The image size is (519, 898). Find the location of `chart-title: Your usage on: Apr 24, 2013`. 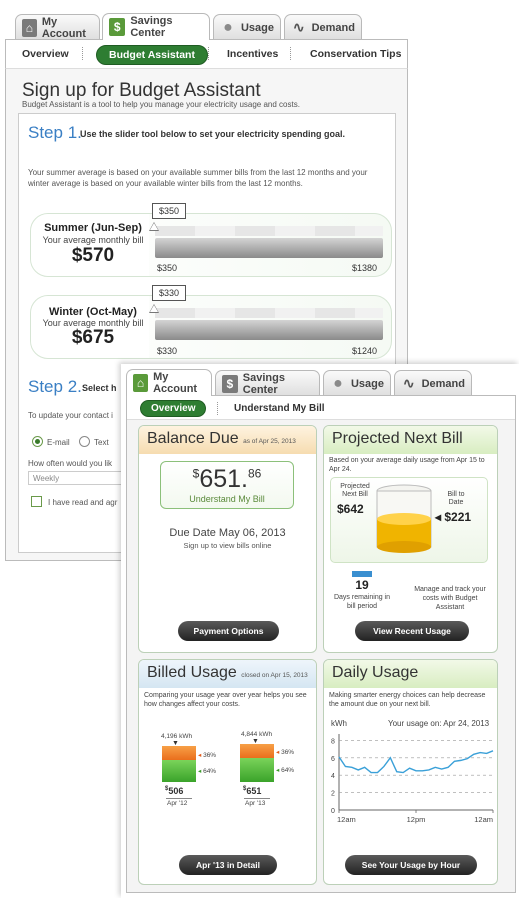

chart-title: Your usage on: Apr 24, 2013 is located at coordinates (439, 723).